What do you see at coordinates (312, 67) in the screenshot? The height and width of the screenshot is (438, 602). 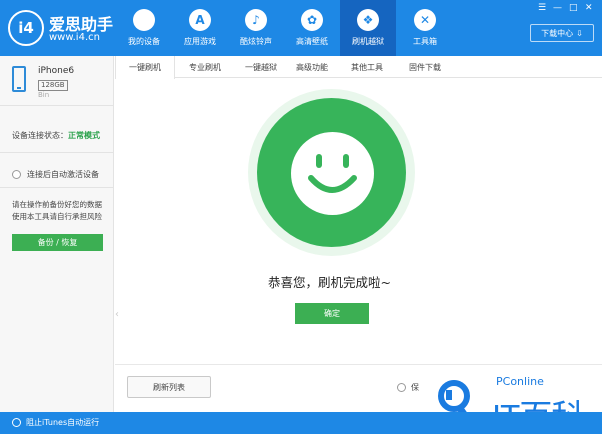 I see `tab-advanced: 高级功能` at bounding box center [312, 67].